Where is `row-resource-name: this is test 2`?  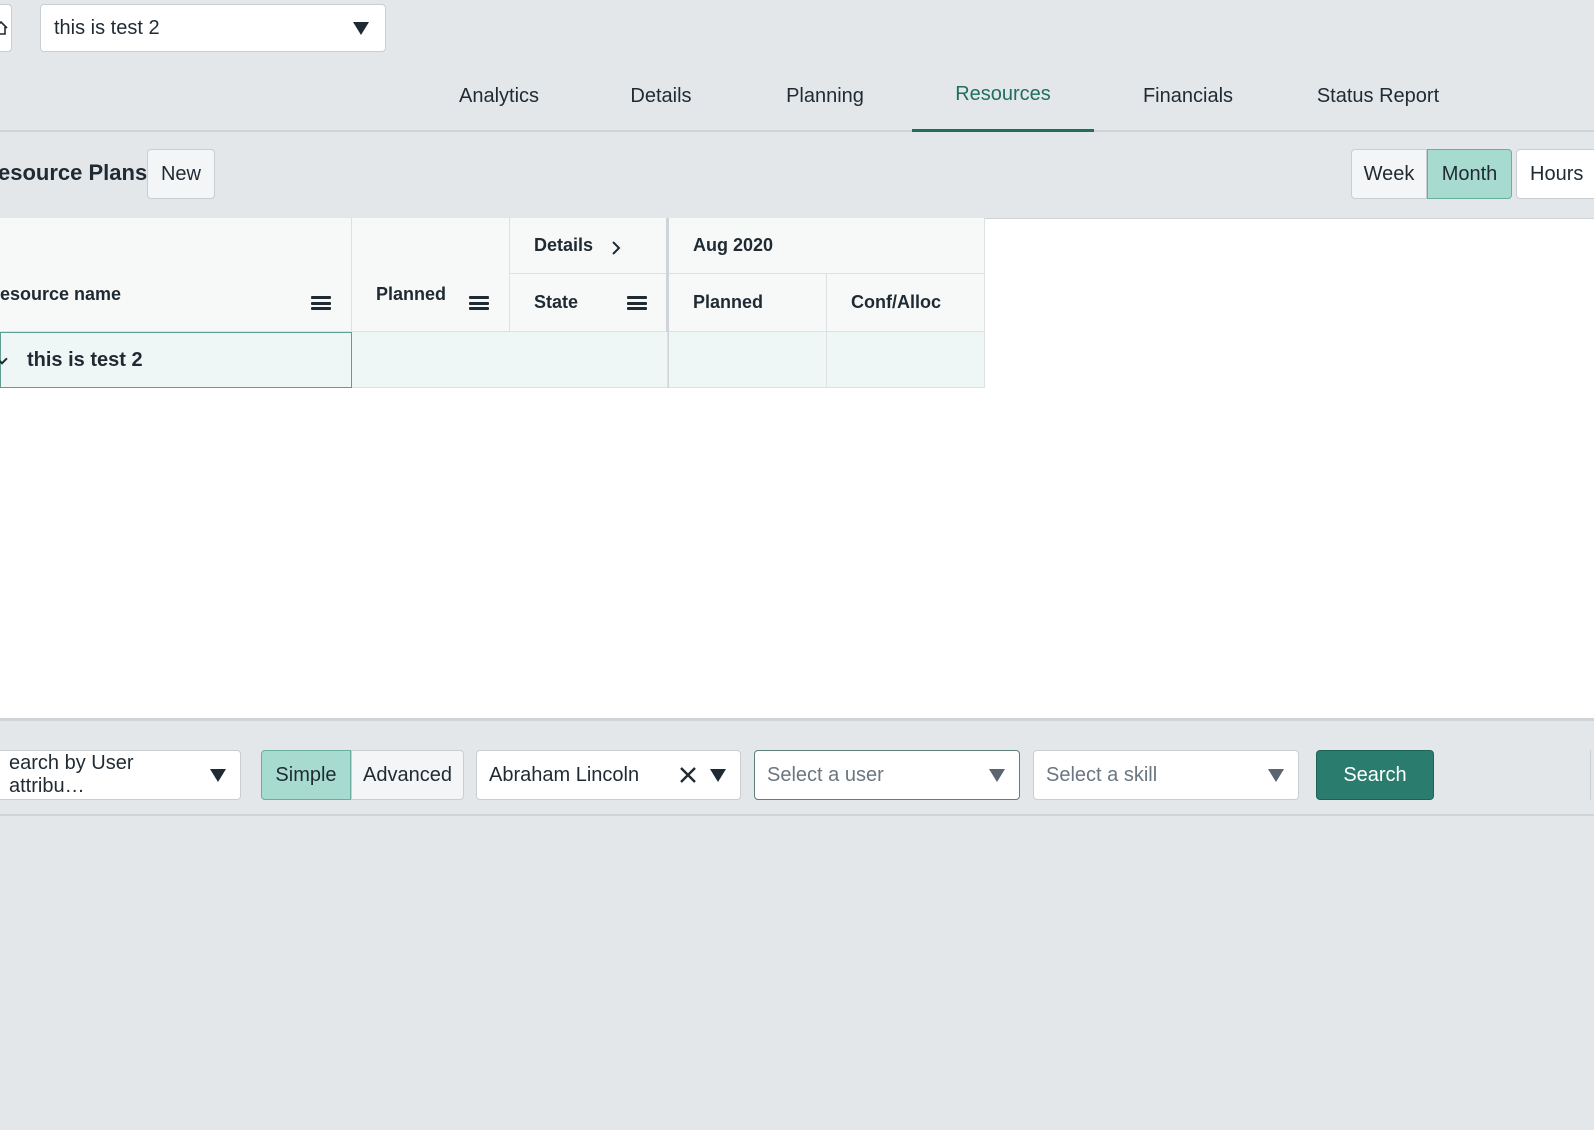 row-resource-name: this is test 2 is located at coordinates (85, 359).